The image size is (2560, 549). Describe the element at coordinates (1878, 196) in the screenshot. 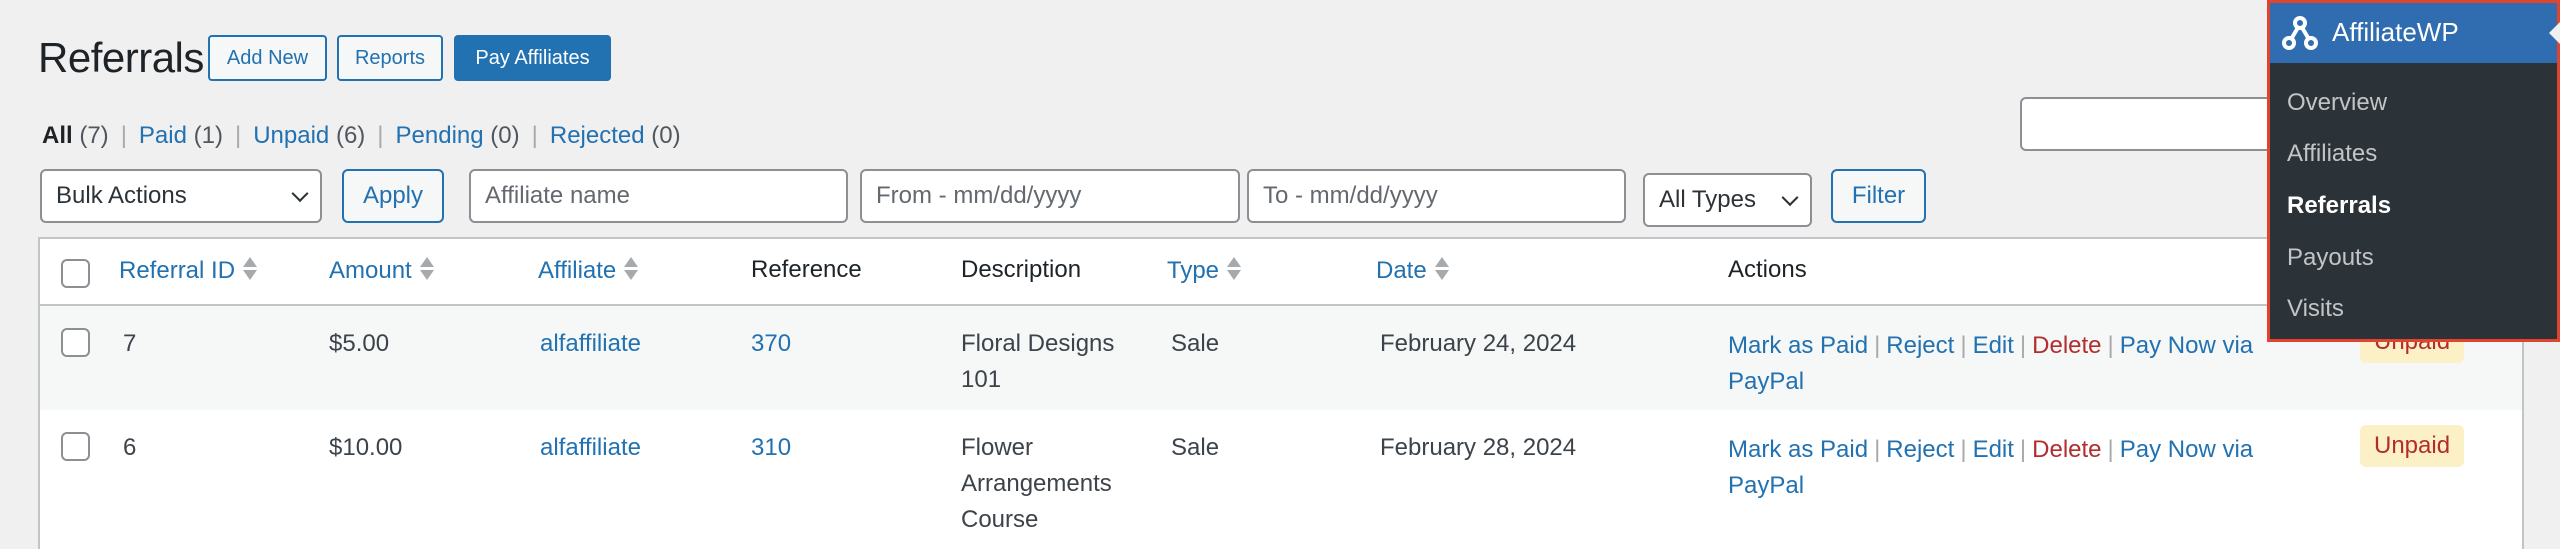

I see `filter-button: Filter` at that location.